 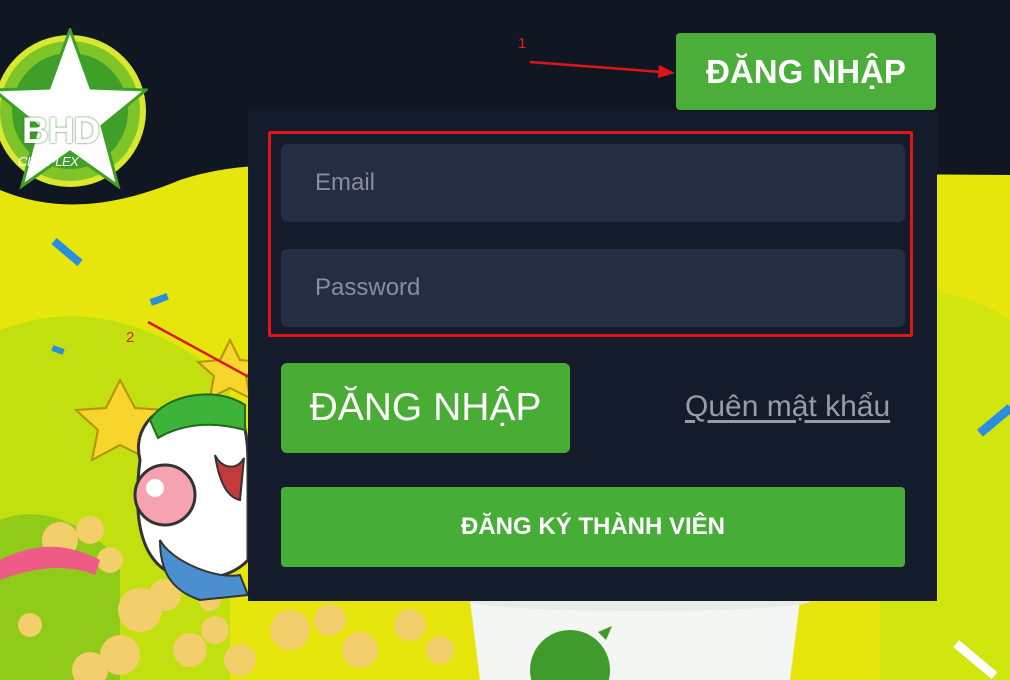 What do you see at coordinates (593, 288) in the screenshot?
I see `password-input` at bounding box center [593, 288].